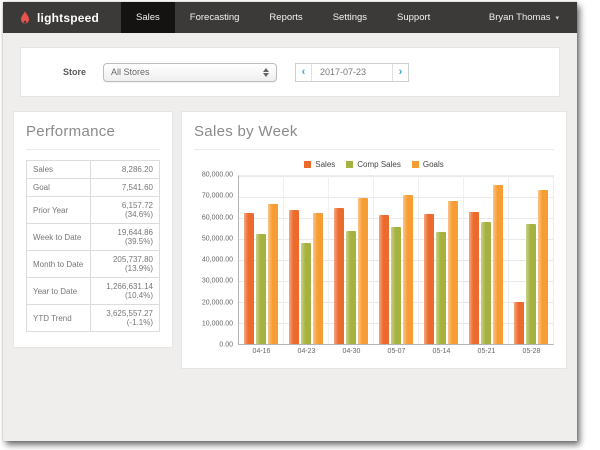 The height and width of the screenshot is (450, 600). What do you see at coordinates (413, 17) in the screenshot?
I see `nav-item-support: Support` at bounding box center [413, 17].